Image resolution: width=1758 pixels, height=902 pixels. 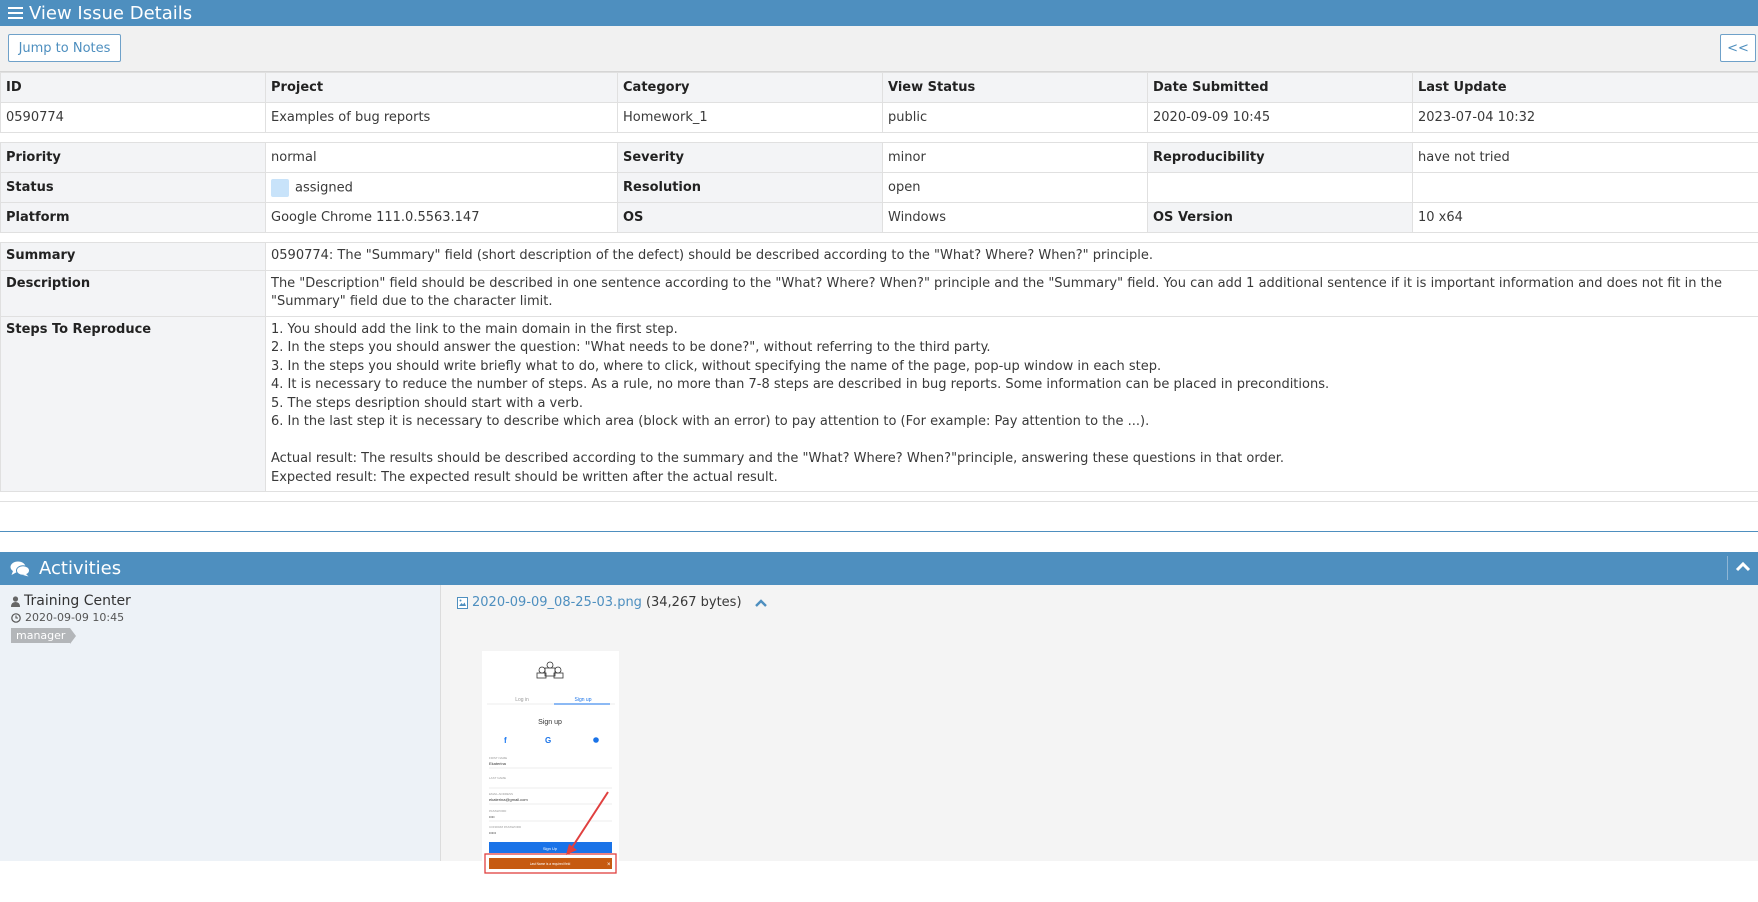 I want to click on id-value: 0590774, so click(x=133, y=117).